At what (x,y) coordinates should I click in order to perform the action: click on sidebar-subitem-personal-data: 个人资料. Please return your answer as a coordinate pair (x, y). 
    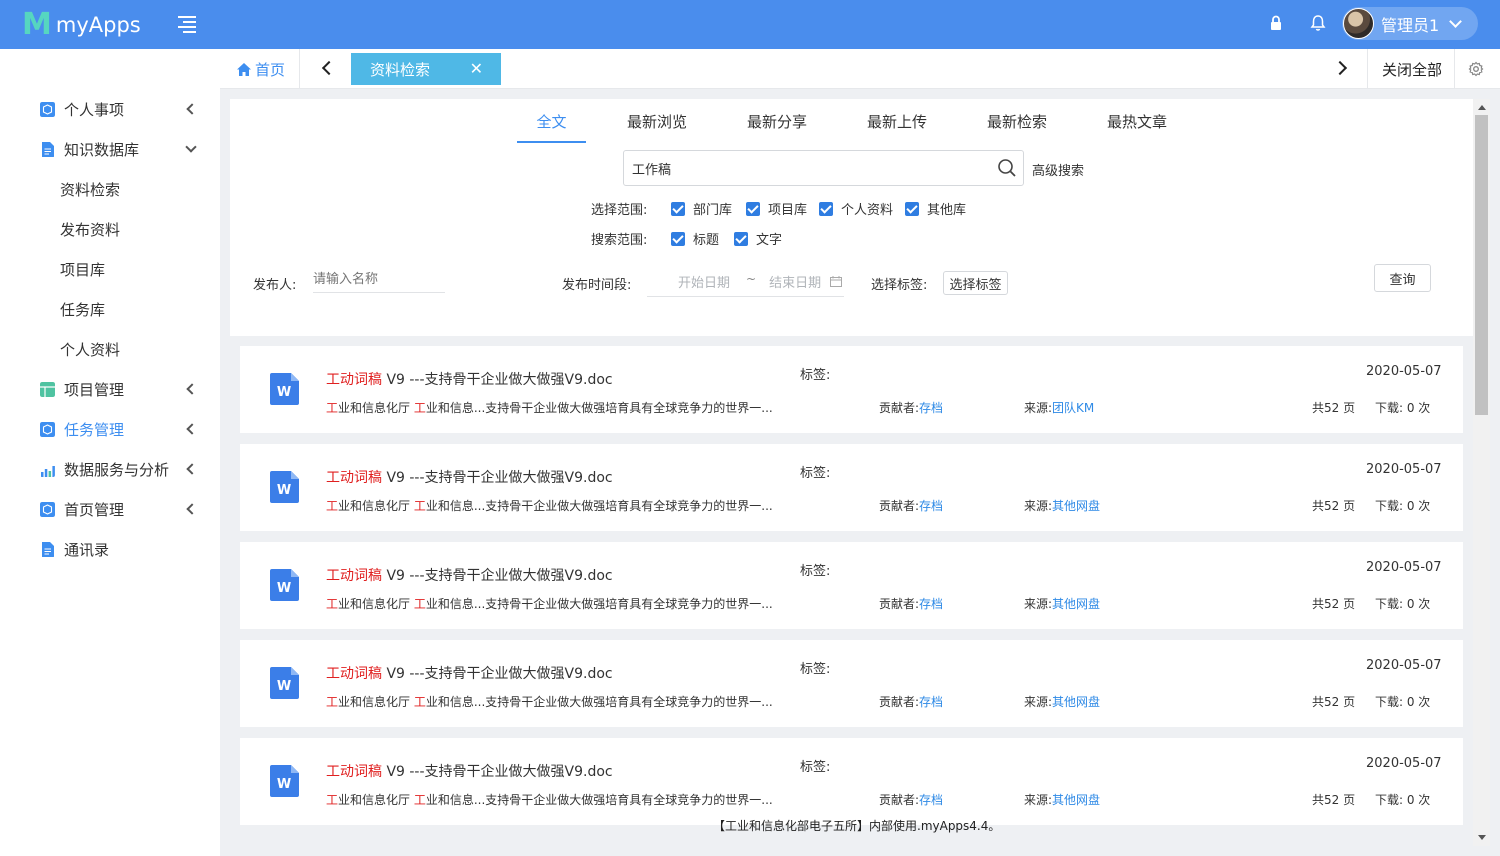
    Looking at the image, I should click on (110, 349).